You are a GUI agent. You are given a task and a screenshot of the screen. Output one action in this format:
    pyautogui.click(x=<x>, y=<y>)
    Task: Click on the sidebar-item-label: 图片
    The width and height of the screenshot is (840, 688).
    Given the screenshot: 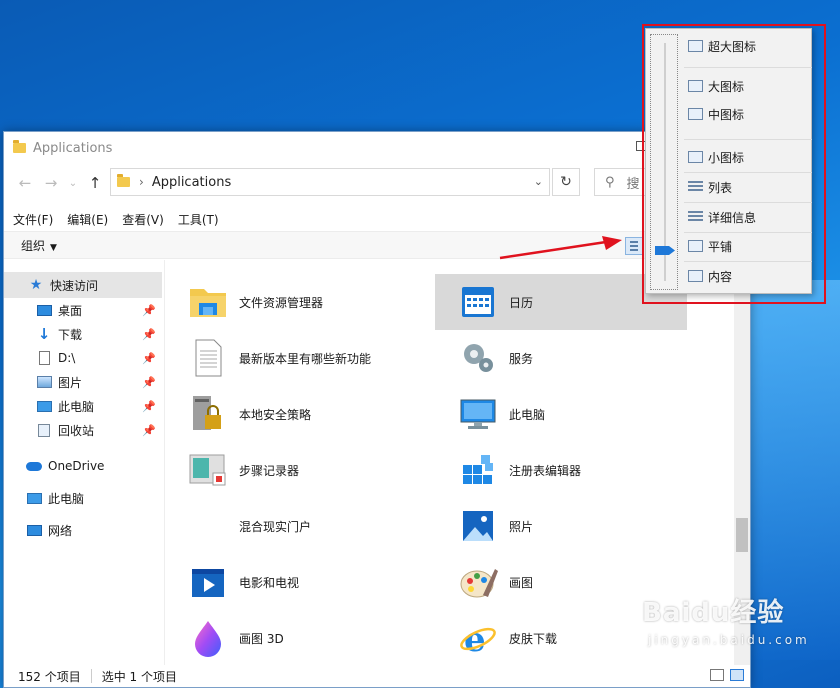 What is the action you would take?
    pyautogui.click(x=70, y=382)
    